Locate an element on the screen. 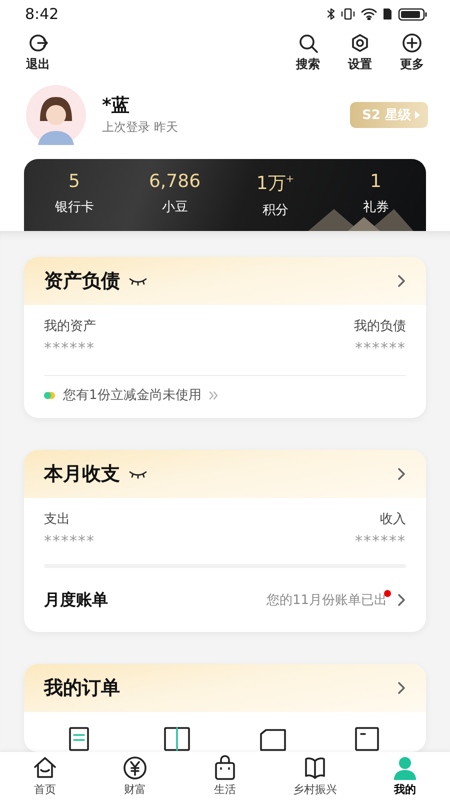  stat-value: 6,786 is located at coordinates (174, 181).